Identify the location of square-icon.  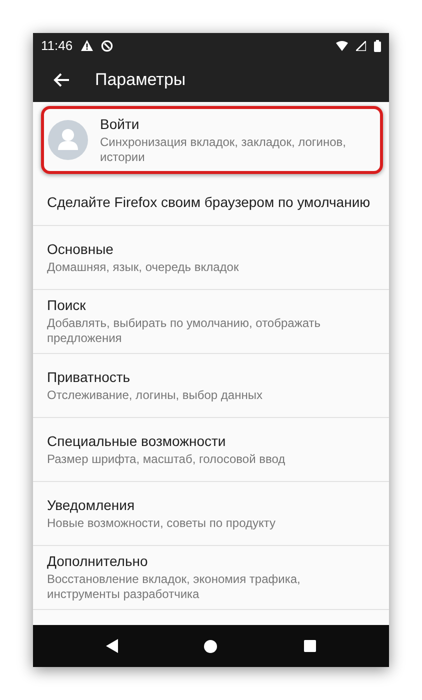
(310, 646).